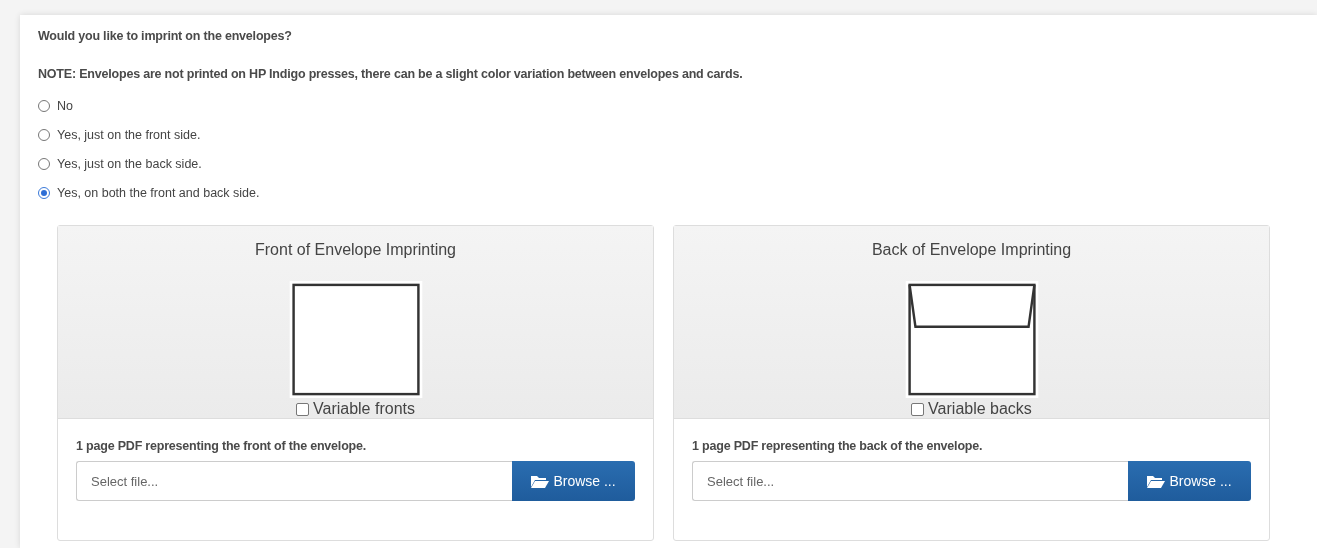 The height and width of the screenshot is (548, 1317). What do you see at coordinates (971, 250) in the screenshot?
I see `panel-title: Back of Envelope Imprinting` at bounding box center [971, 250].